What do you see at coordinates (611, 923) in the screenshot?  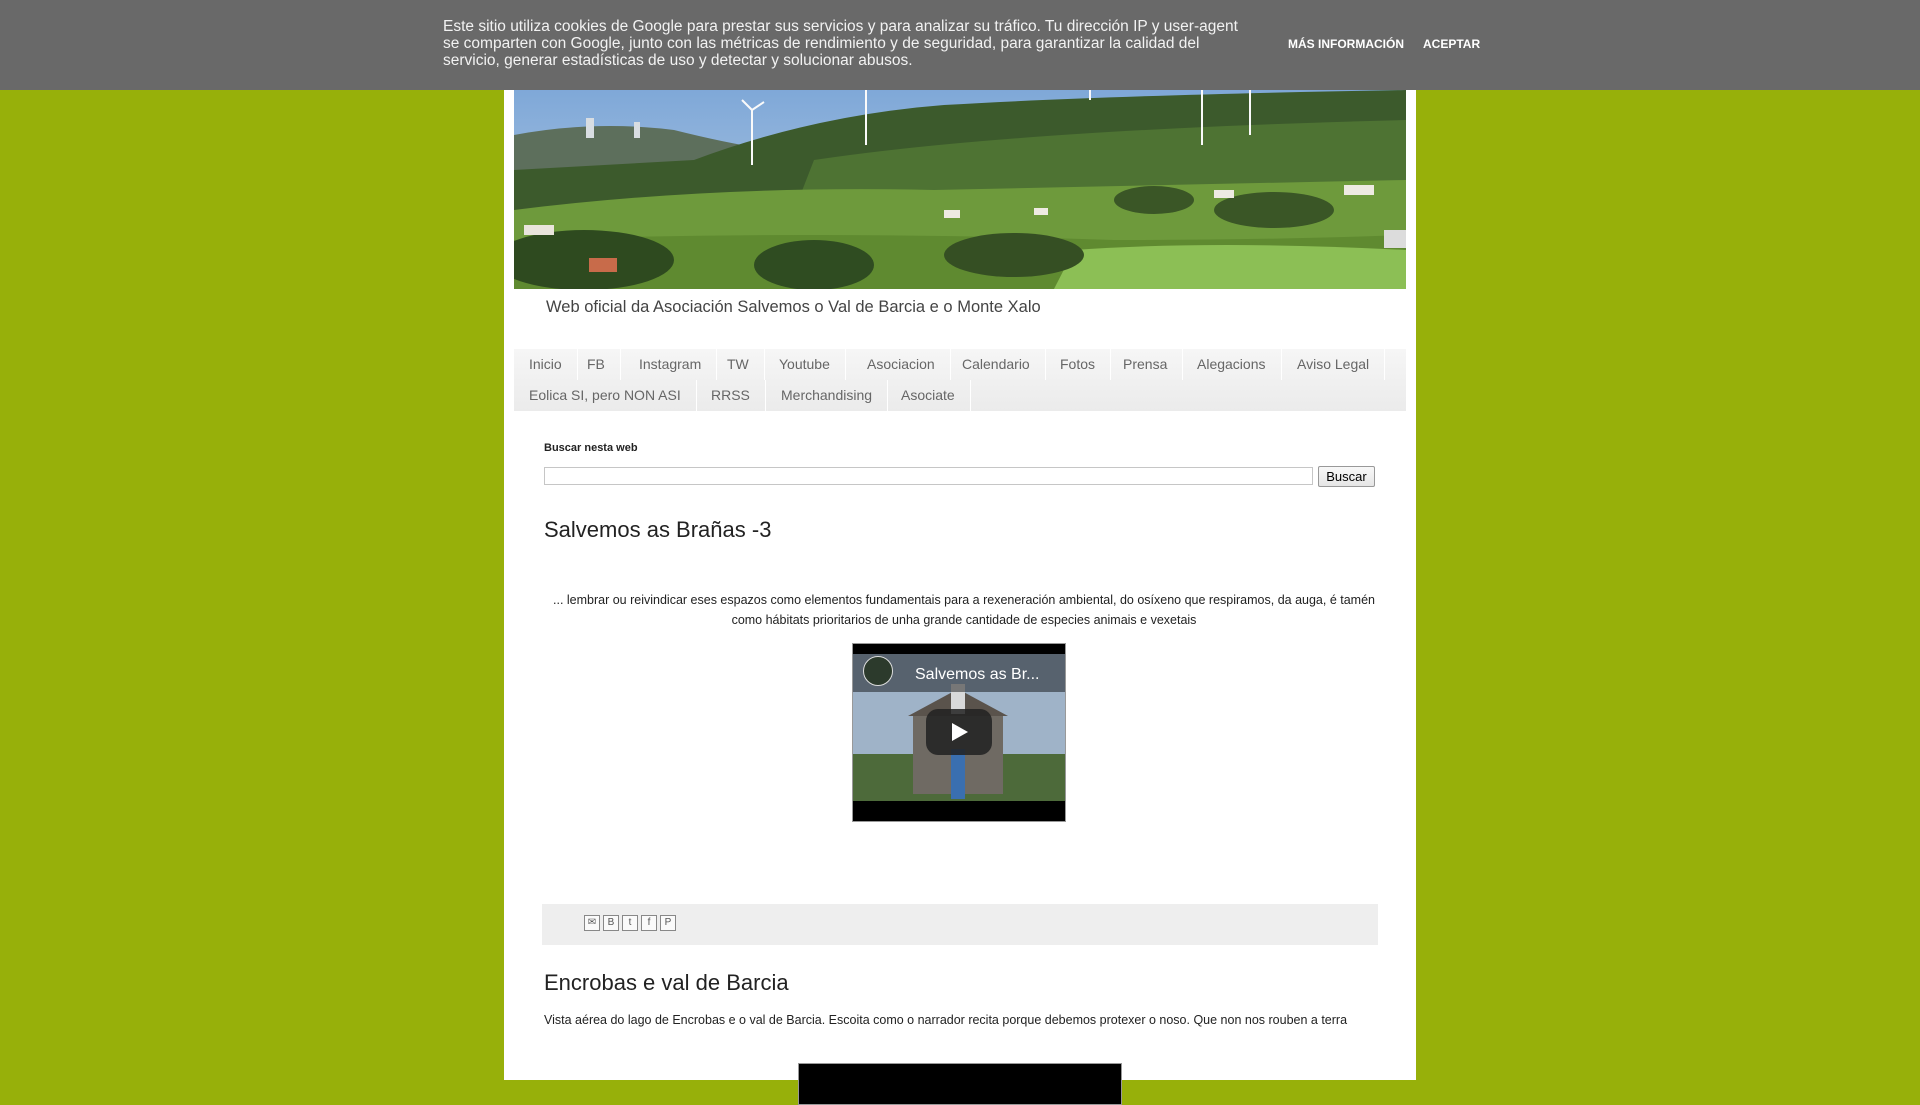 I see `blogger-icon: B` at bounding box center [611, 923].